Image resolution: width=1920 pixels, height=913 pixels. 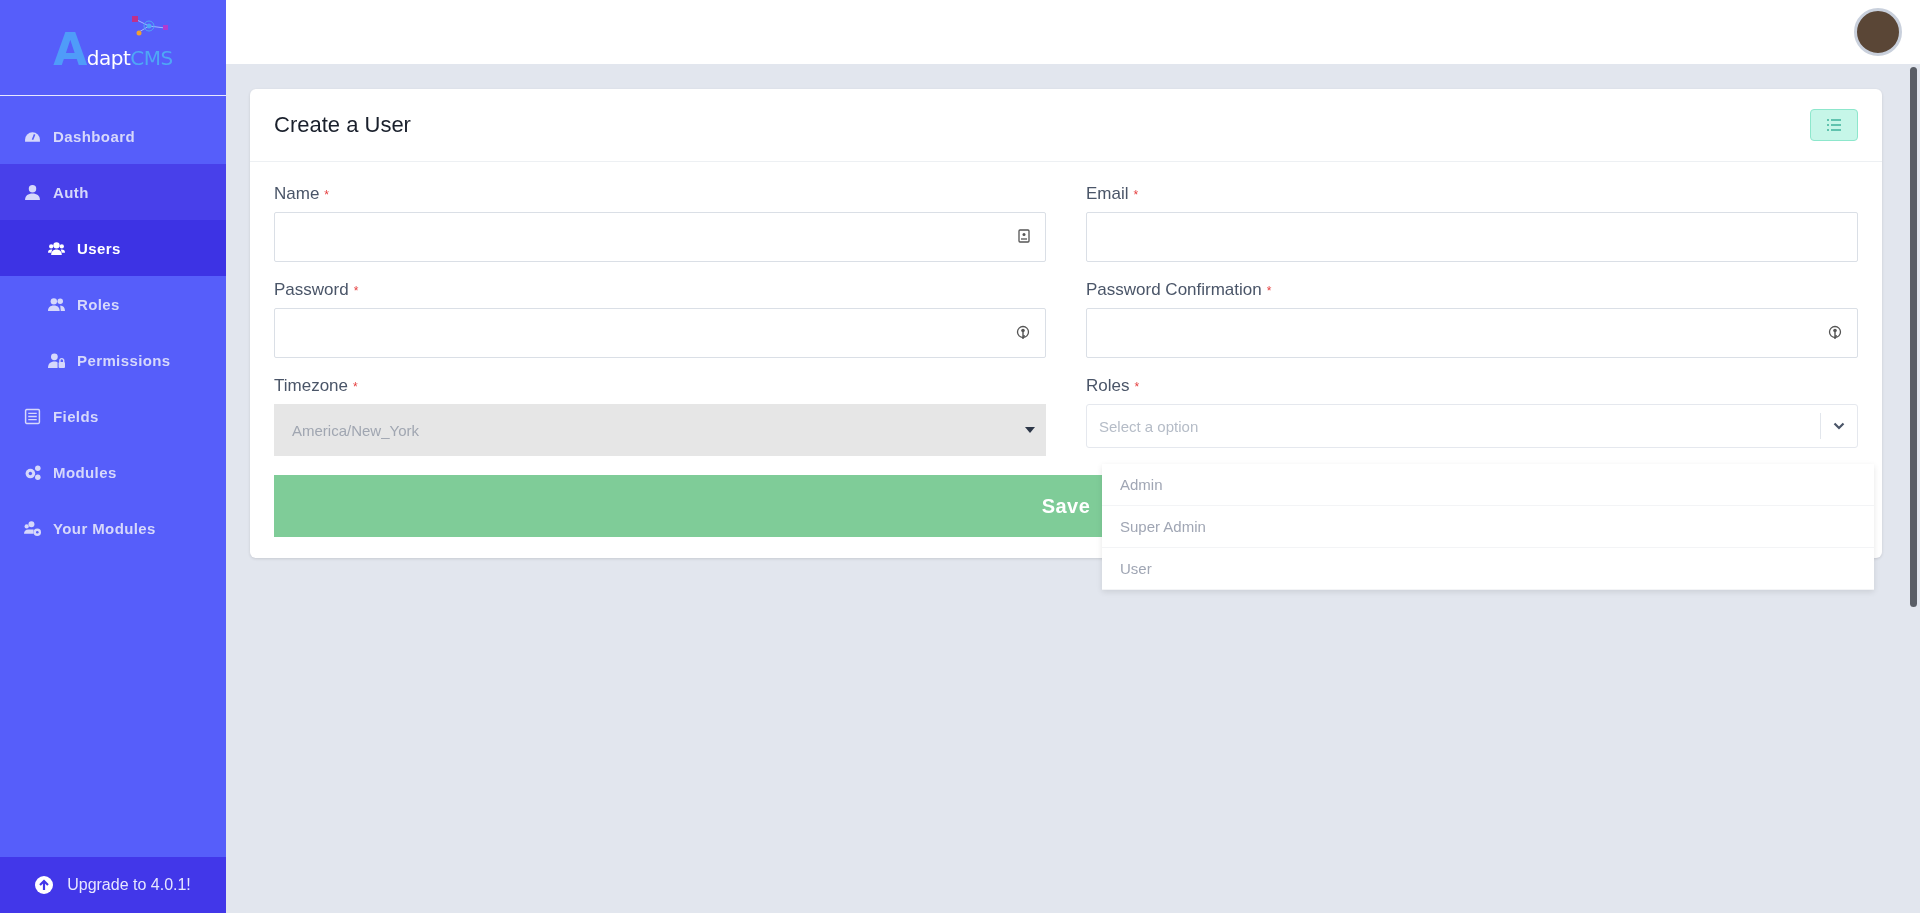 I want to click on caret-icon, so click(x=1030, y=430).